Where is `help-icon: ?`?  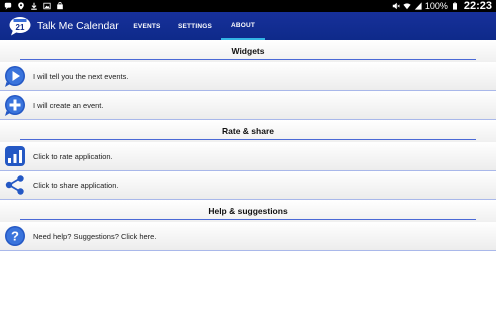
help-icon: ? is located at coordinates (15, 236).